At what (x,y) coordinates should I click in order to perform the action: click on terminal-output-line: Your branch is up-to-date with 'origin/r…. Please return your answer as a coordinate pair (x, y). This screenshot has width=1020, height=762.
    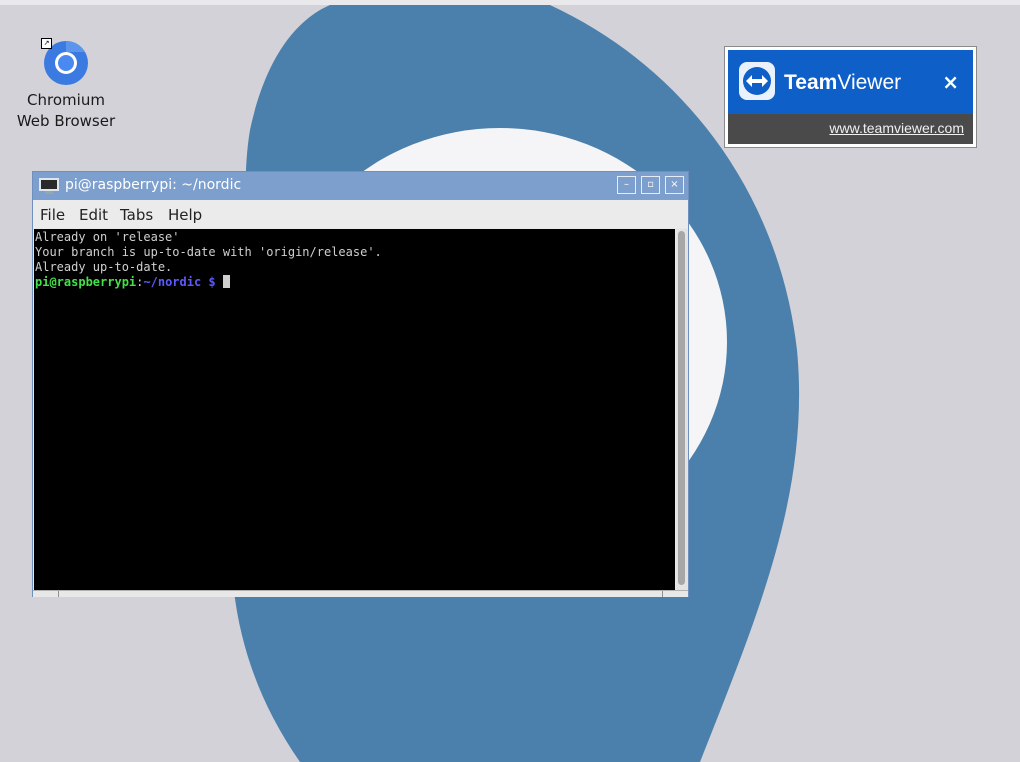
    Looking at the image, I should click on (208, 252).